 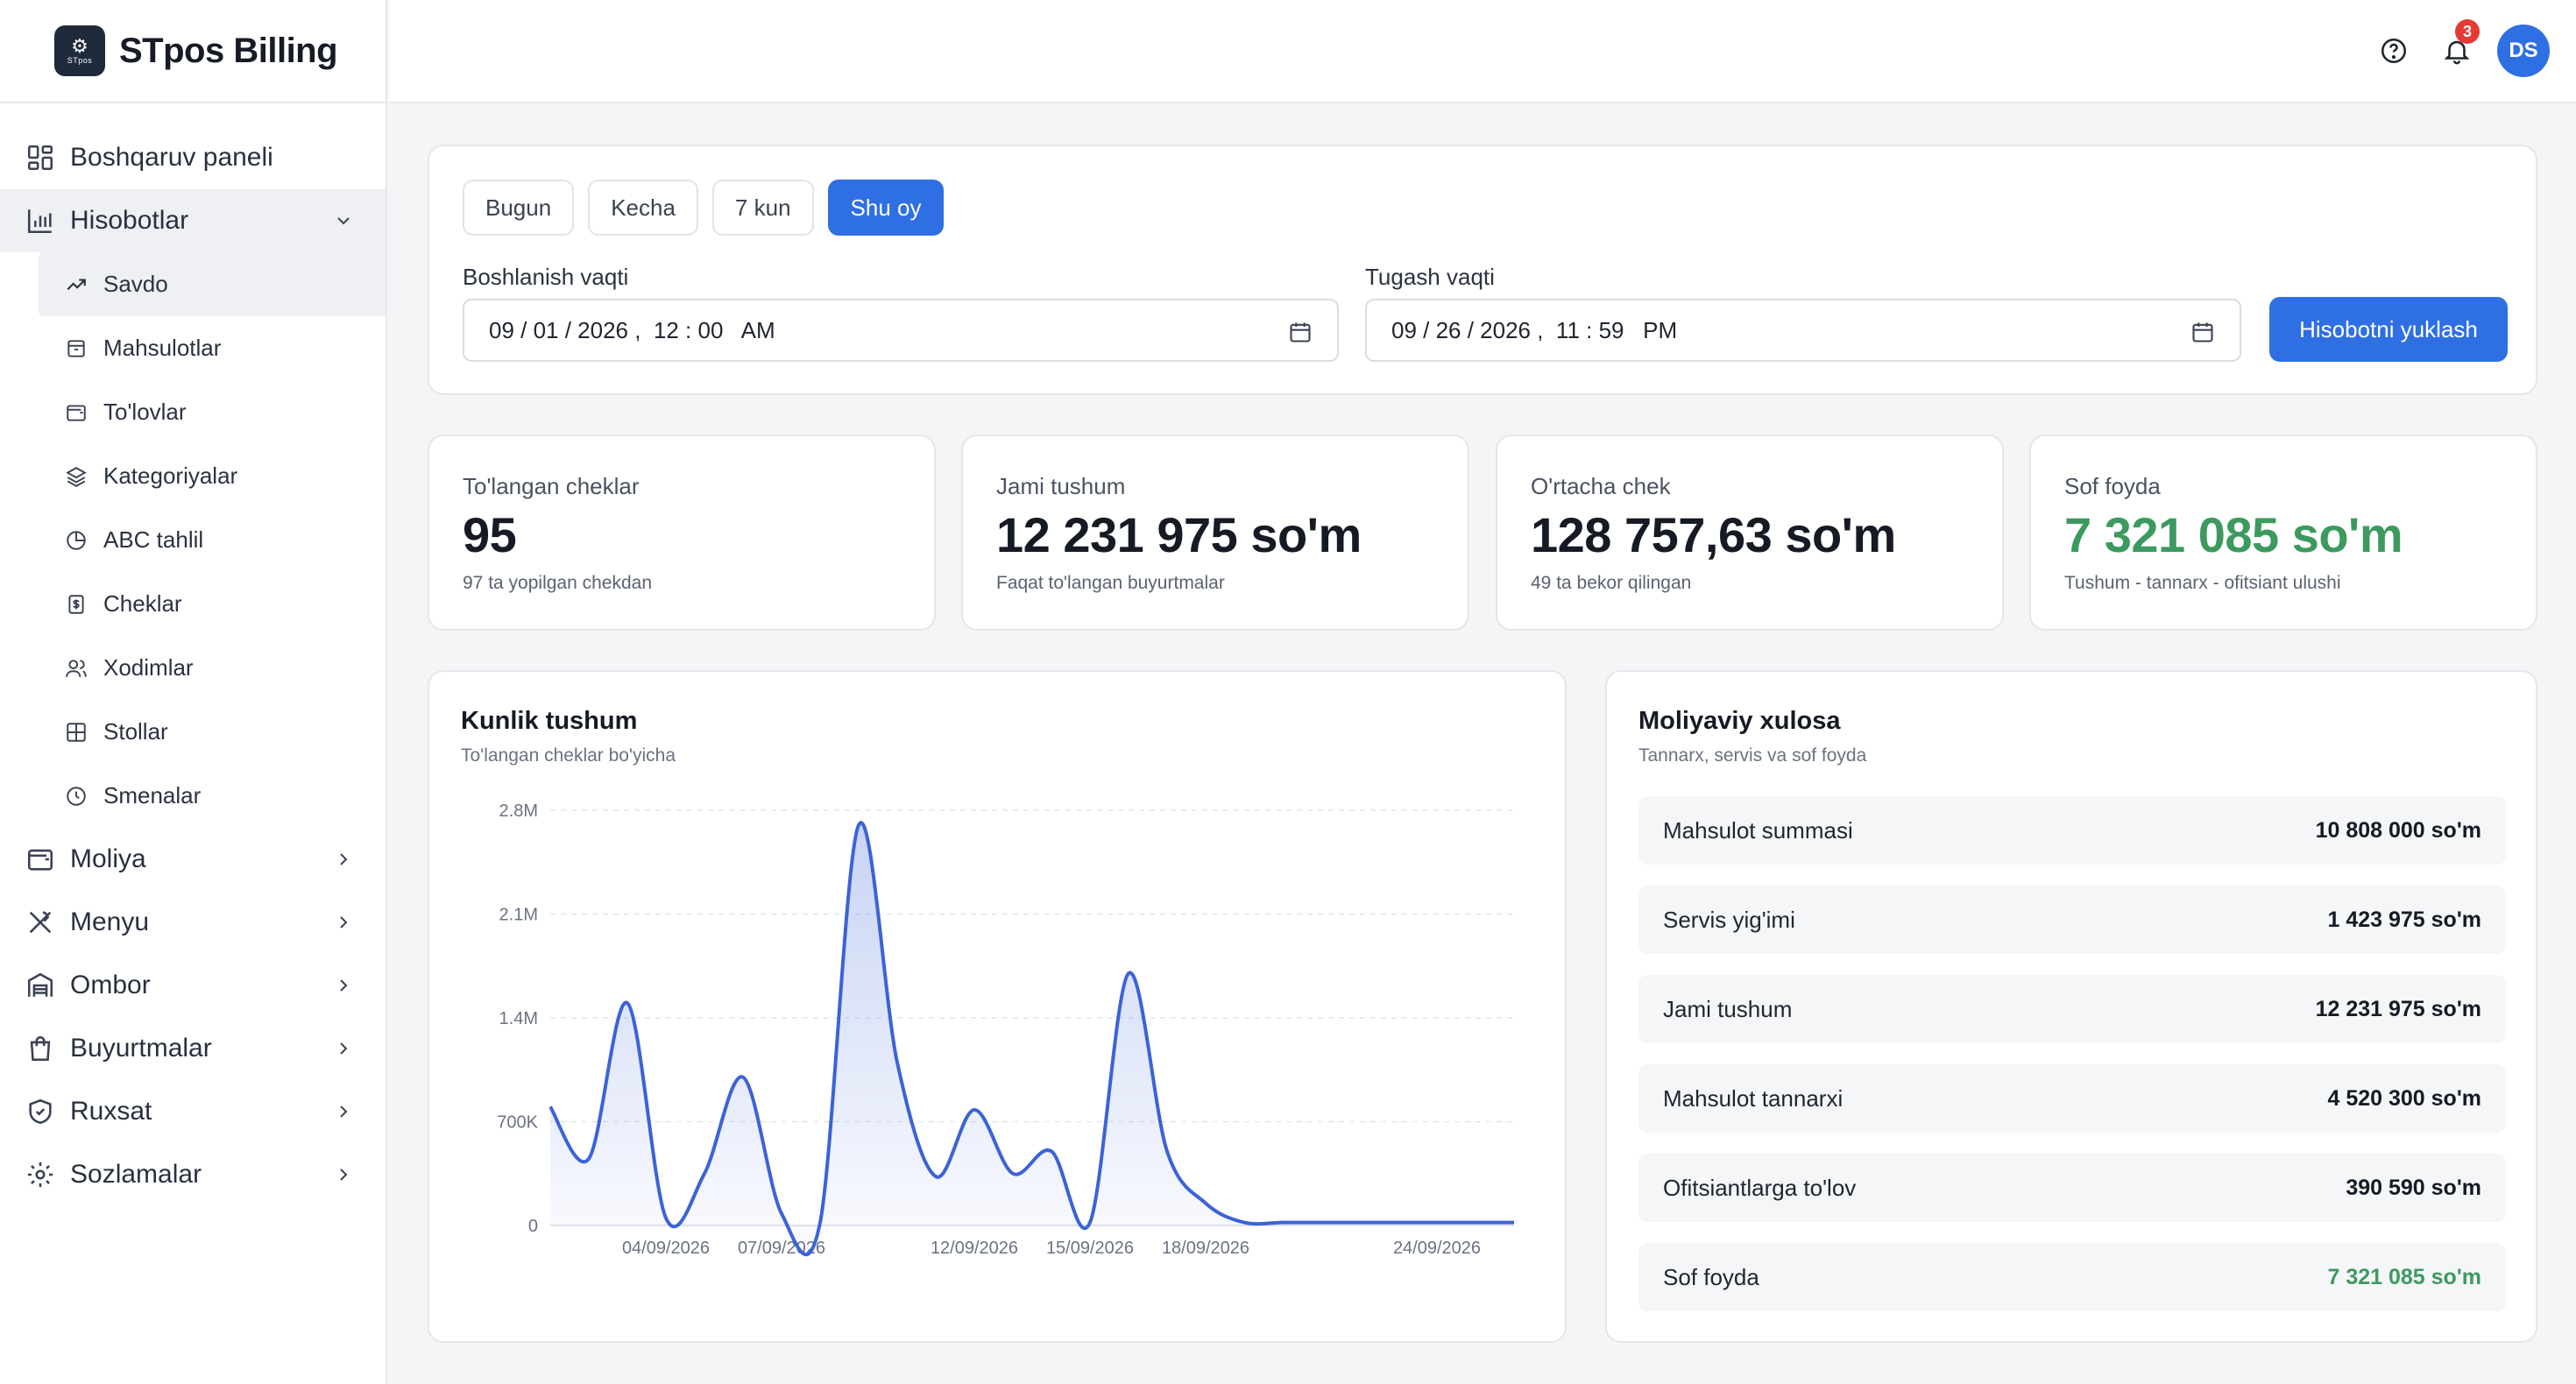 What do you see at coordinates (1129, 973) in the screenshot?
I see `data-point-16/09/2026` at bounding box center [1129, 973].